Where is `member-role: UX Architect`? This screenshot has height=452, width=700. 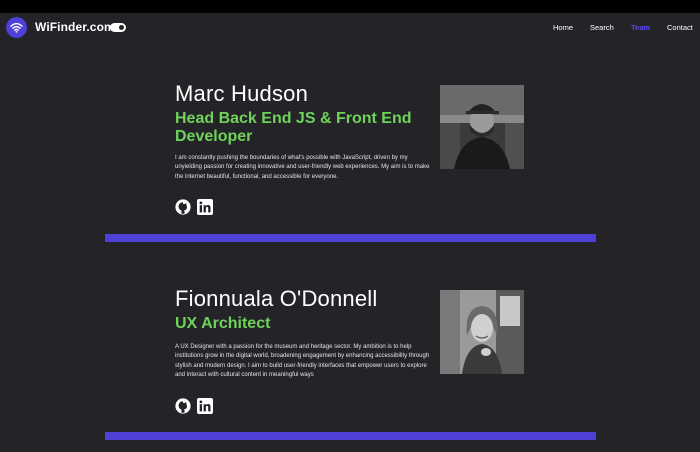 member-role: UX Architect is located at coordinates (223, 323).